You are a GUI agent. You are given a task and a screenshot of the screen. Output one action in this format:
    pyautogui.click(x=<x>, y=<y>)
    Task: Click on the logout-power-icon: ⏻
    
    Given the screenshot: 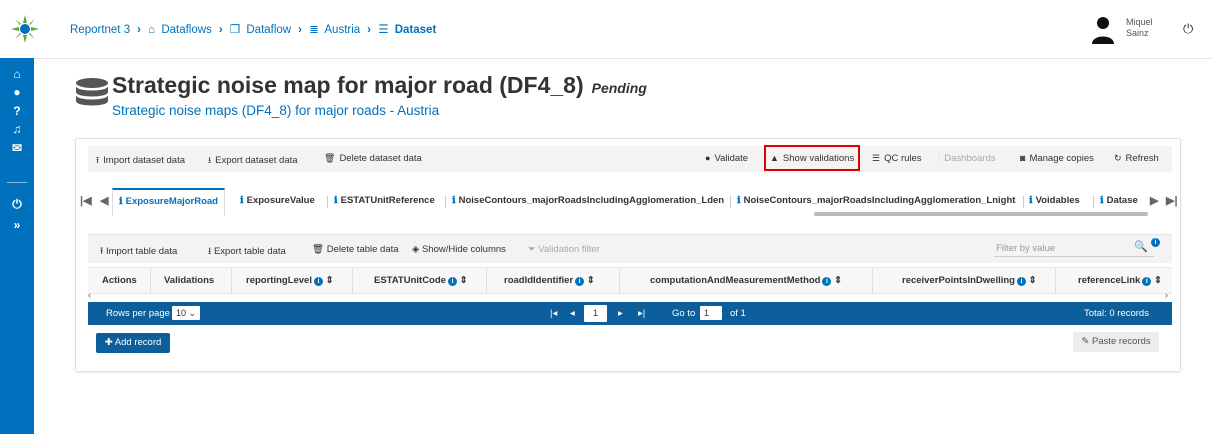 What is the action you would take?
    pyautogui.click(x=1188, y=29)
    